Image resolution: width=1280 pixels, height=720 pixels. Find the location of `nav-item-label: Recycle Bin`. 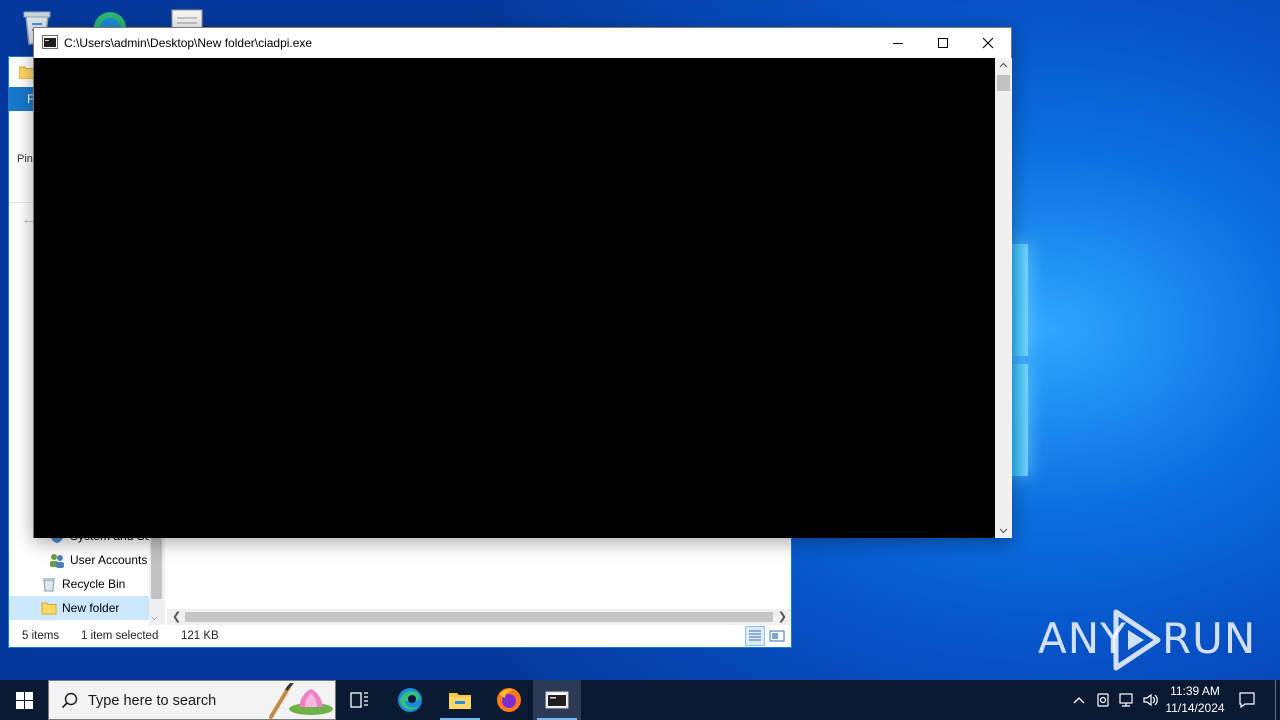

nav-item-label: Recycle Bin is located at coordinates (94, 584).